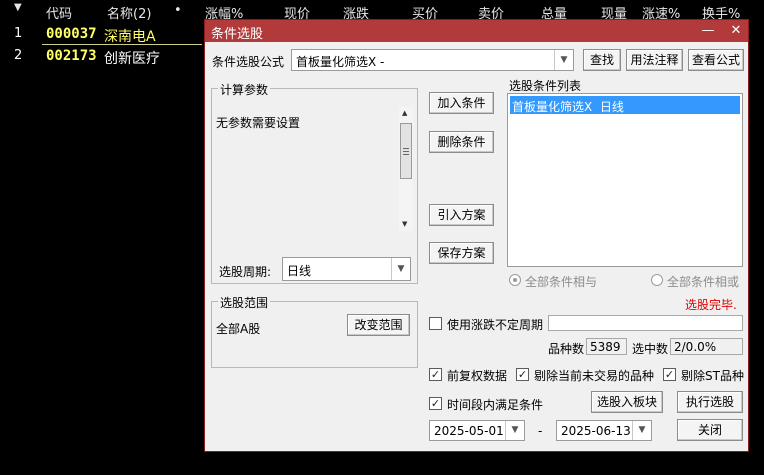  Describe the element at coordinates (708, 31) in the screenshot. I see `minimize-icon: —` at that location.